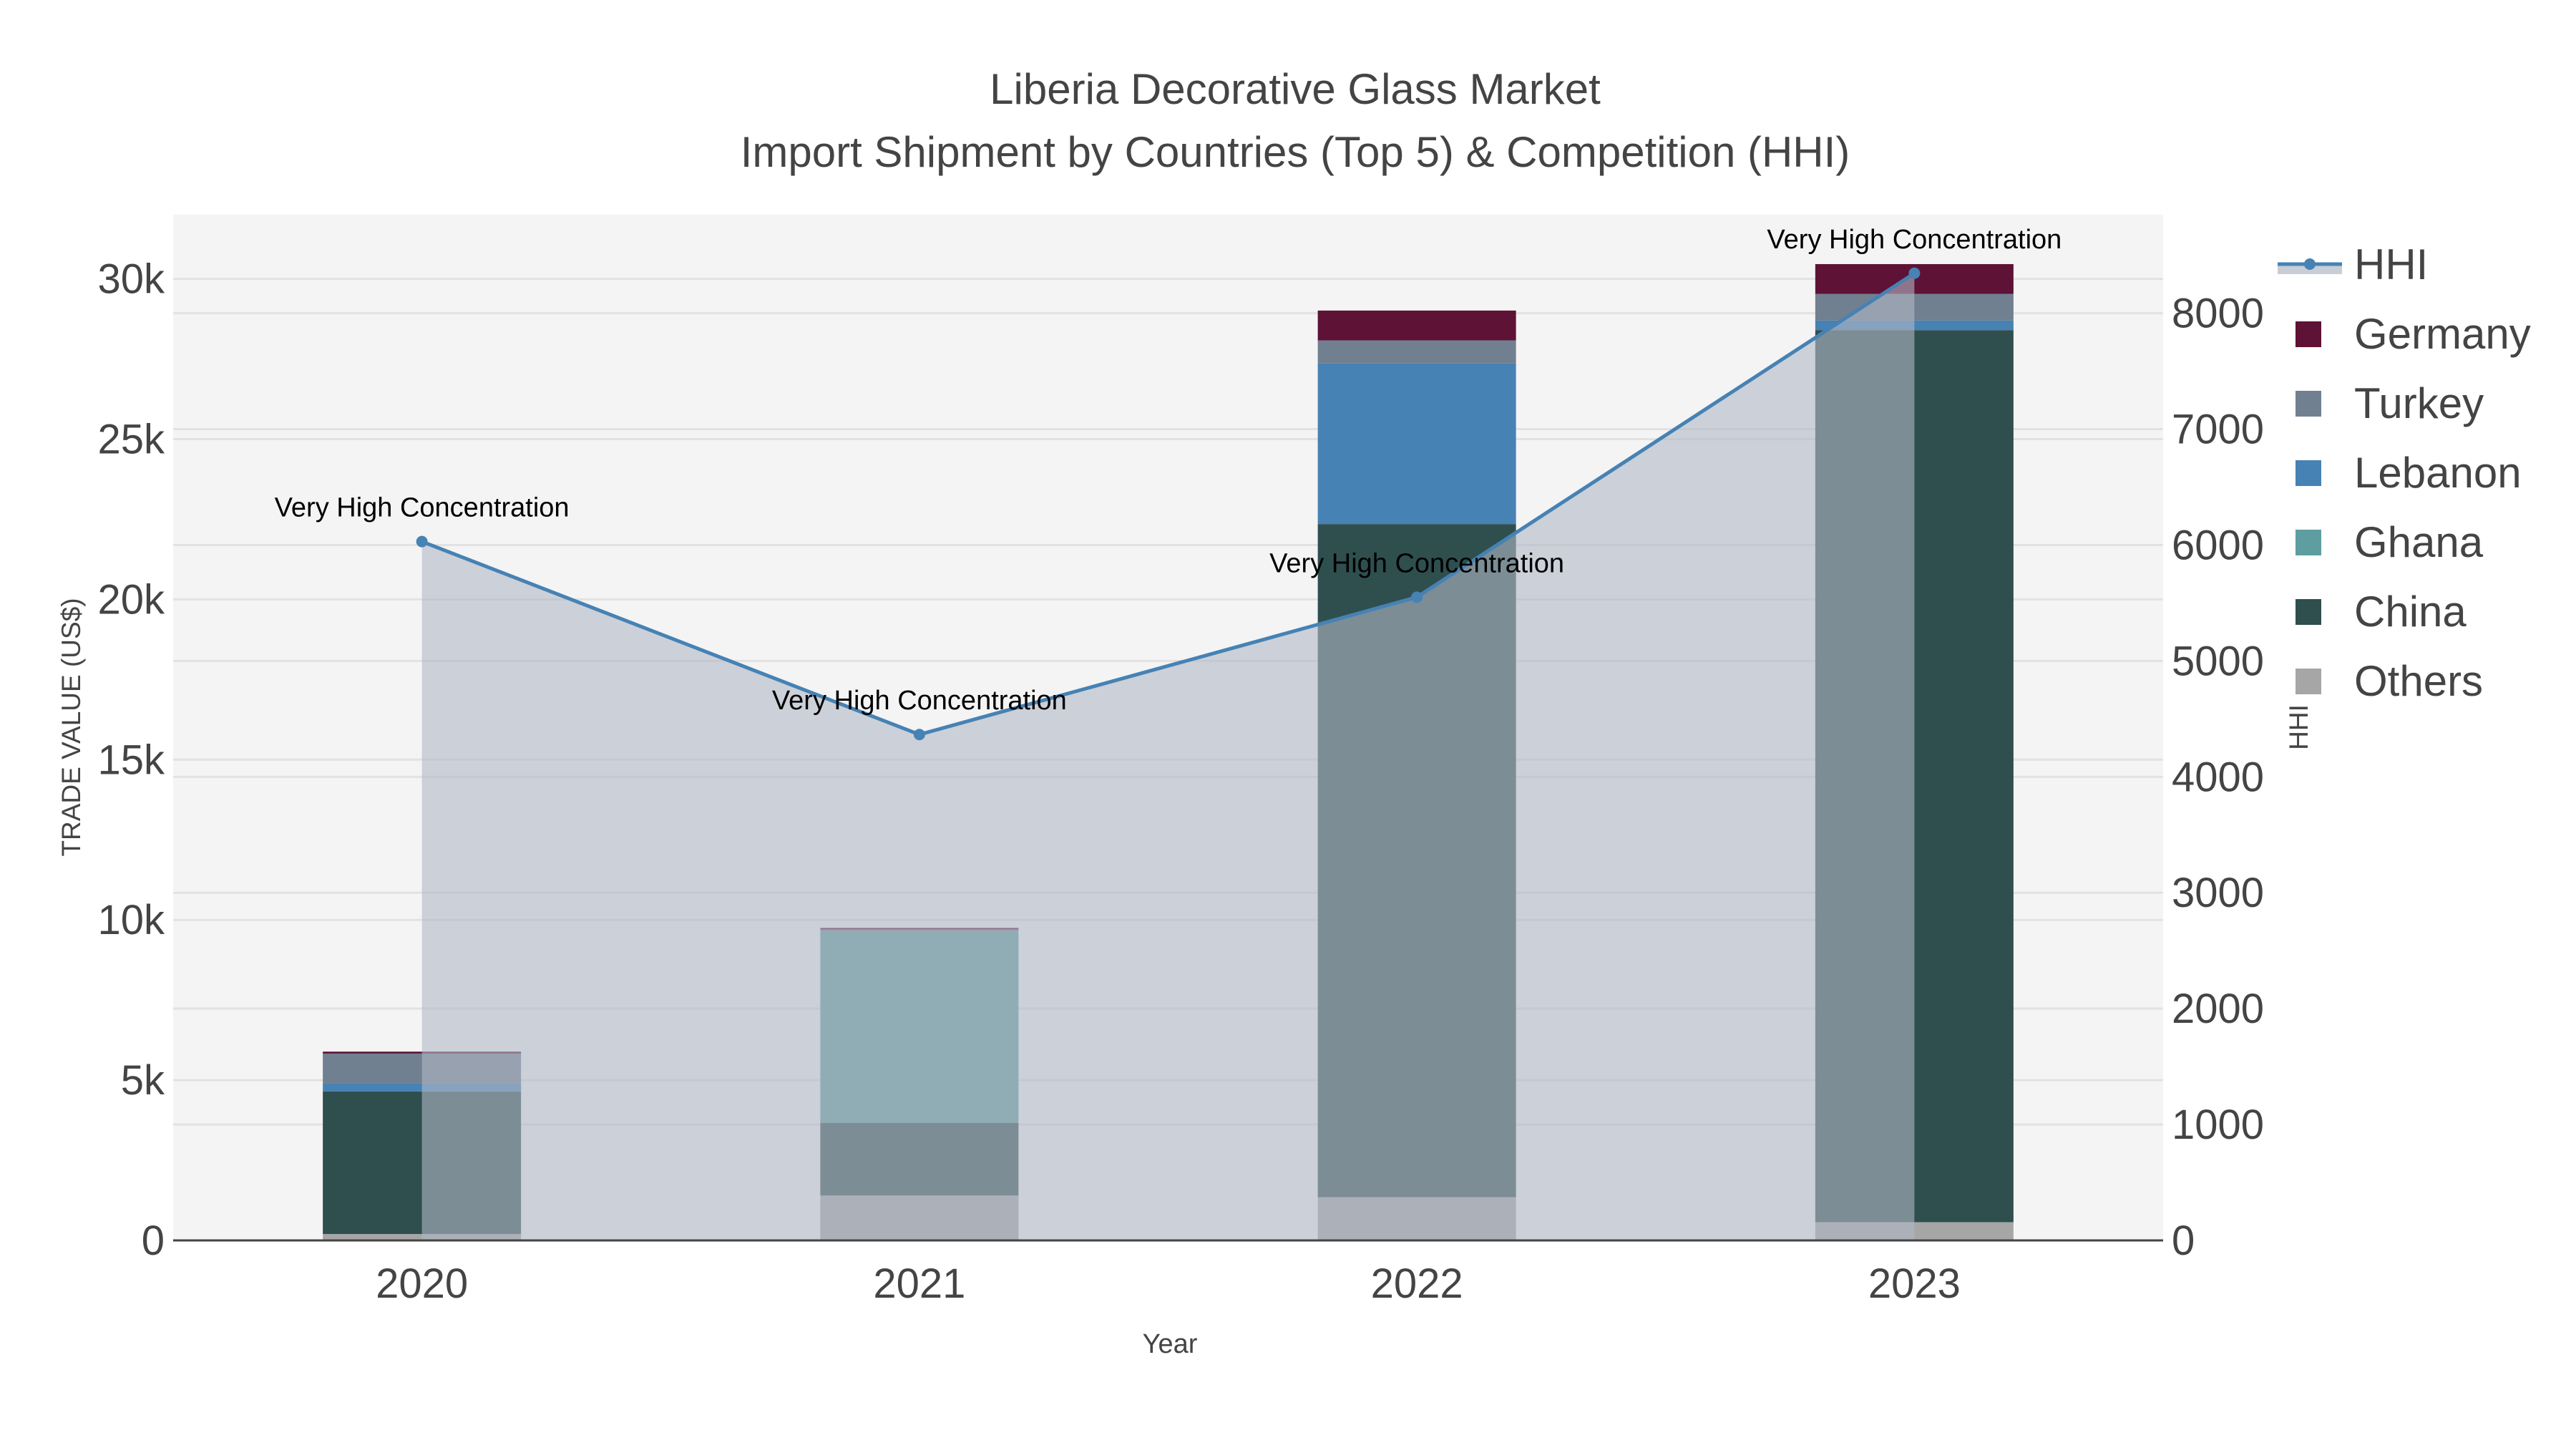 The width and height of the screenshot is (2576, 1453). I want to click on hhi-point-2022, so click(1417, 597).